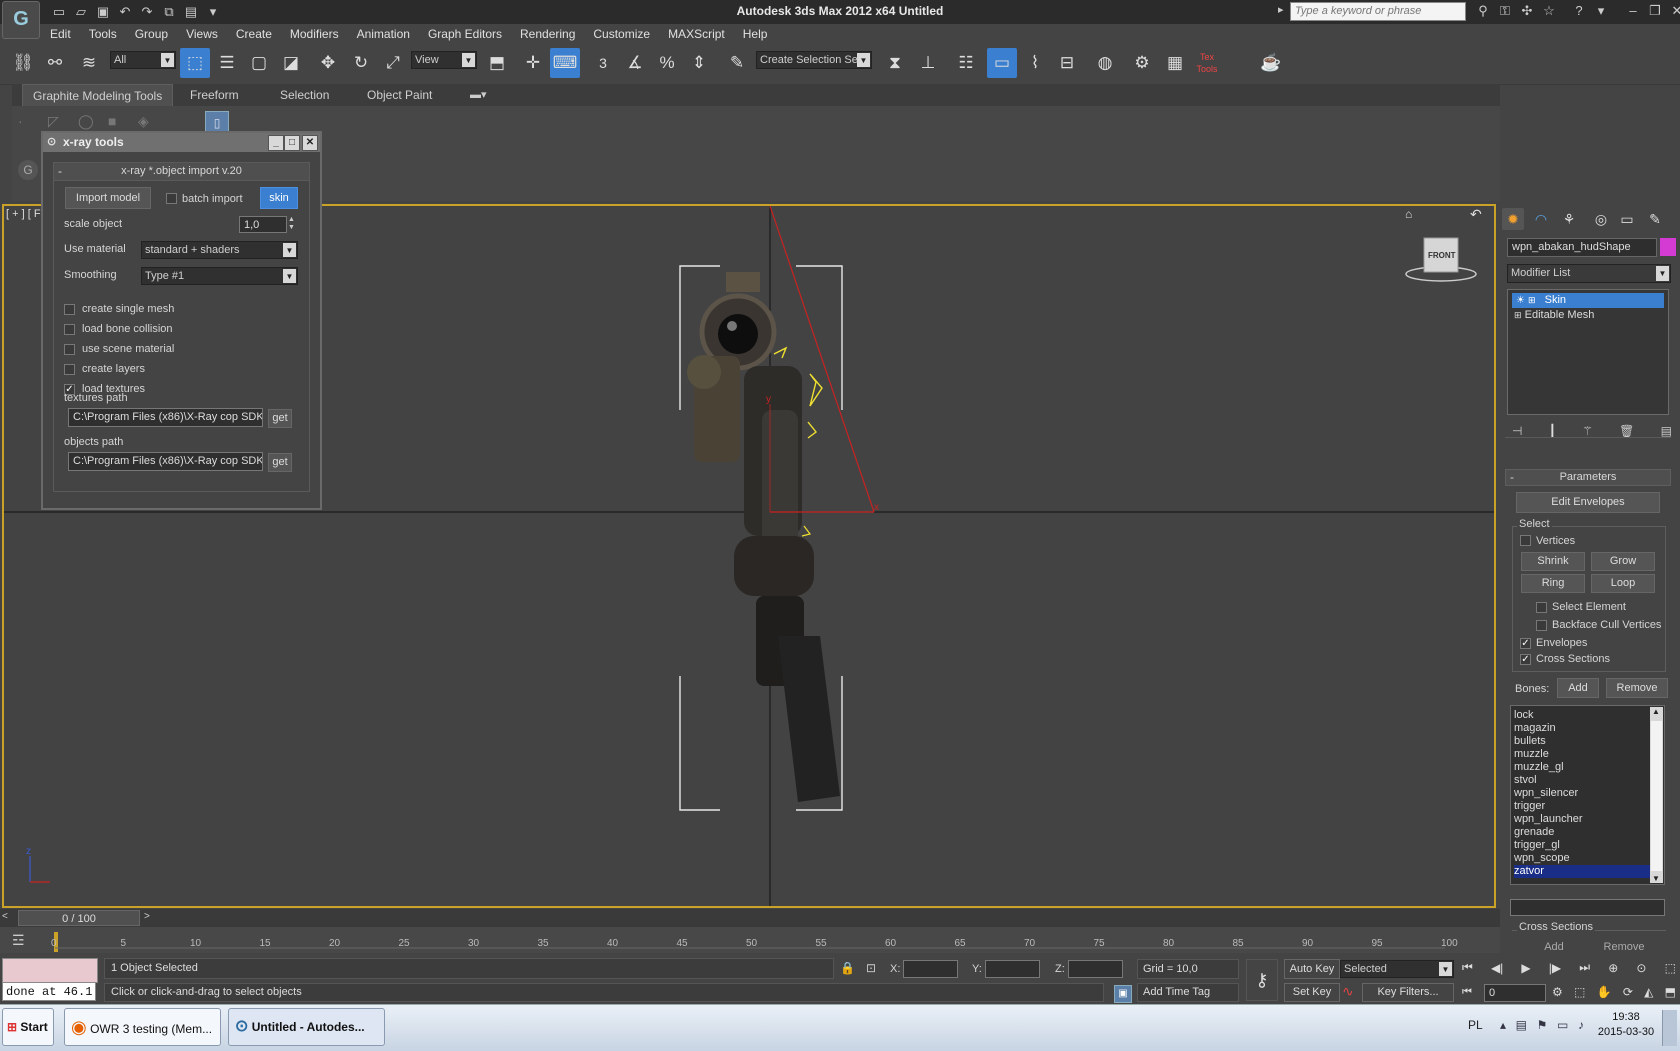 Image resolution: width=1680 pixels, height=1051 pixels. What do you see at coordinates (1655, 11) in the screenshot?
I see `restore-icon: ❐` at bounding box center [1655, 11].